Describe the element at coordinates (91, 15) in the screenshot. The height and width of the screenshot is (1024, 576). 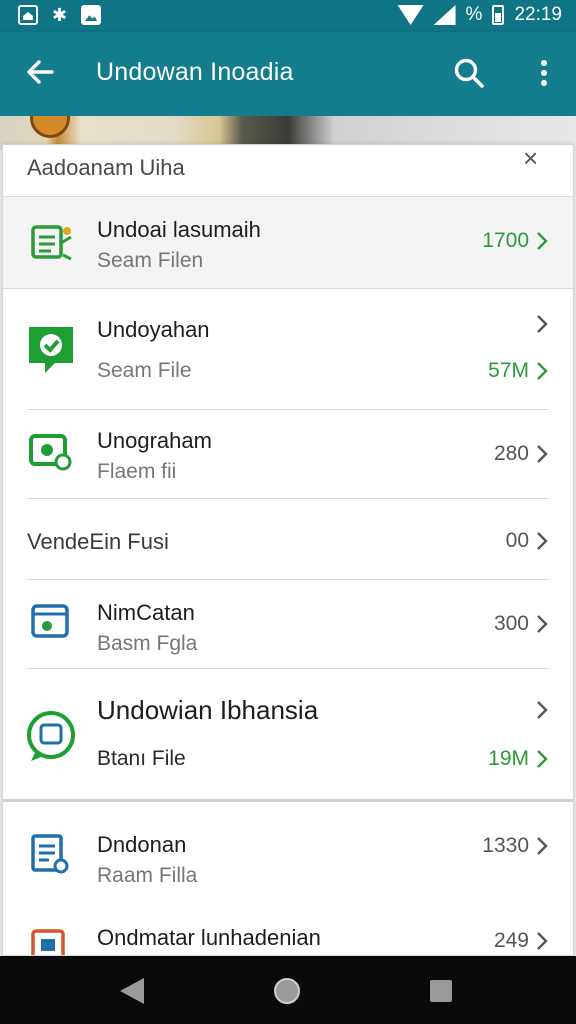
I see `image-icon` at that location.